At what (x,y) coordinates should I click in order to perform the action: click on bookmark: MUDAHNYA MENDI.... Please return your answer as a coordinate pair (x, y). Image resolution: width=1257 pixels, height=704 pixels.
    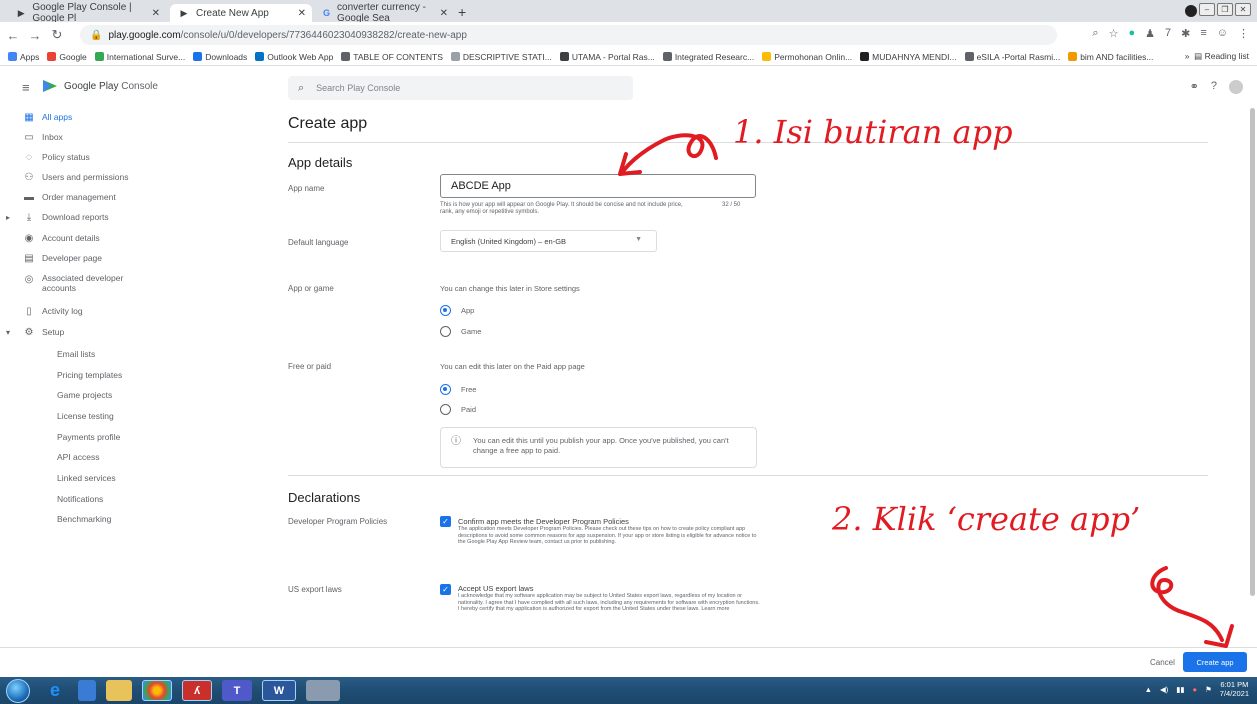
    Looking at the image, I should click on (908, 57).